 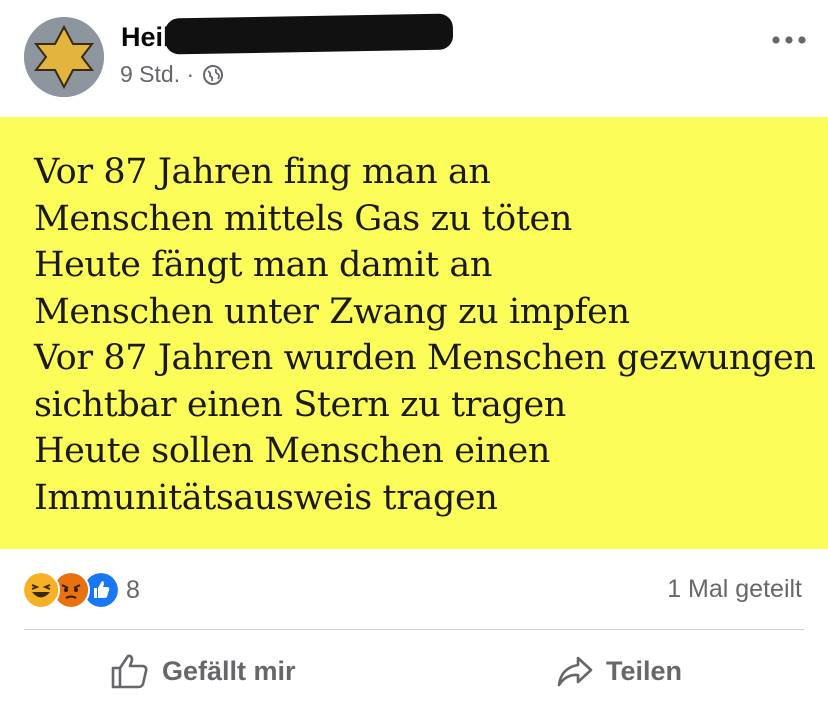 I want to click on share-arrow-icon, so click(x=575, y=671).